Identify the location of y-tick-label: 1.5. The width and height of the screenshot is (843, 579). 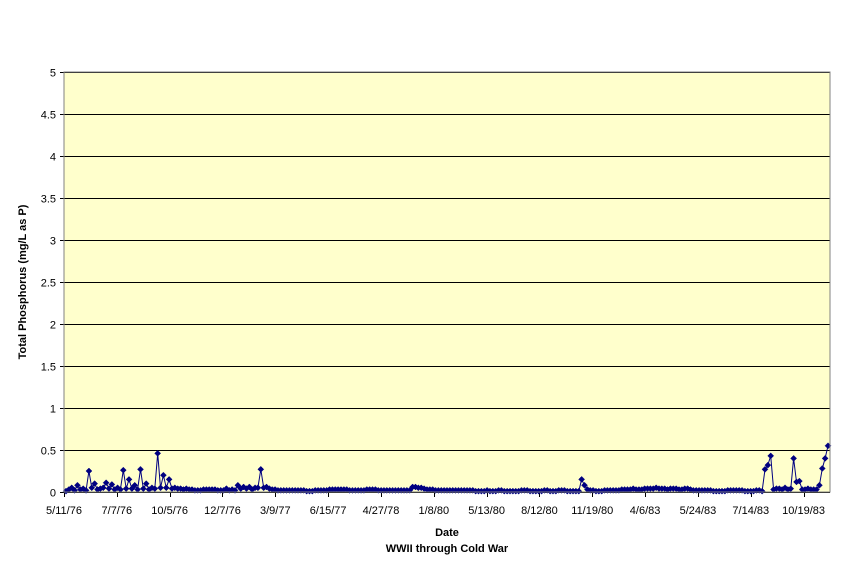
(48, 368).